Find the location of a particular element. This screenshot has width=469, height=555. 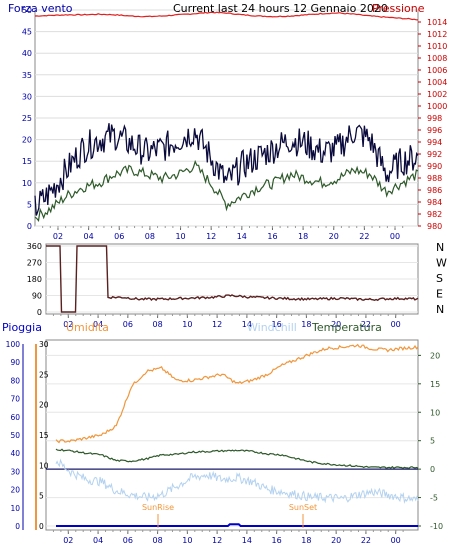

p2-x-1-label-10: 10 is located at coordinates (187, 324).